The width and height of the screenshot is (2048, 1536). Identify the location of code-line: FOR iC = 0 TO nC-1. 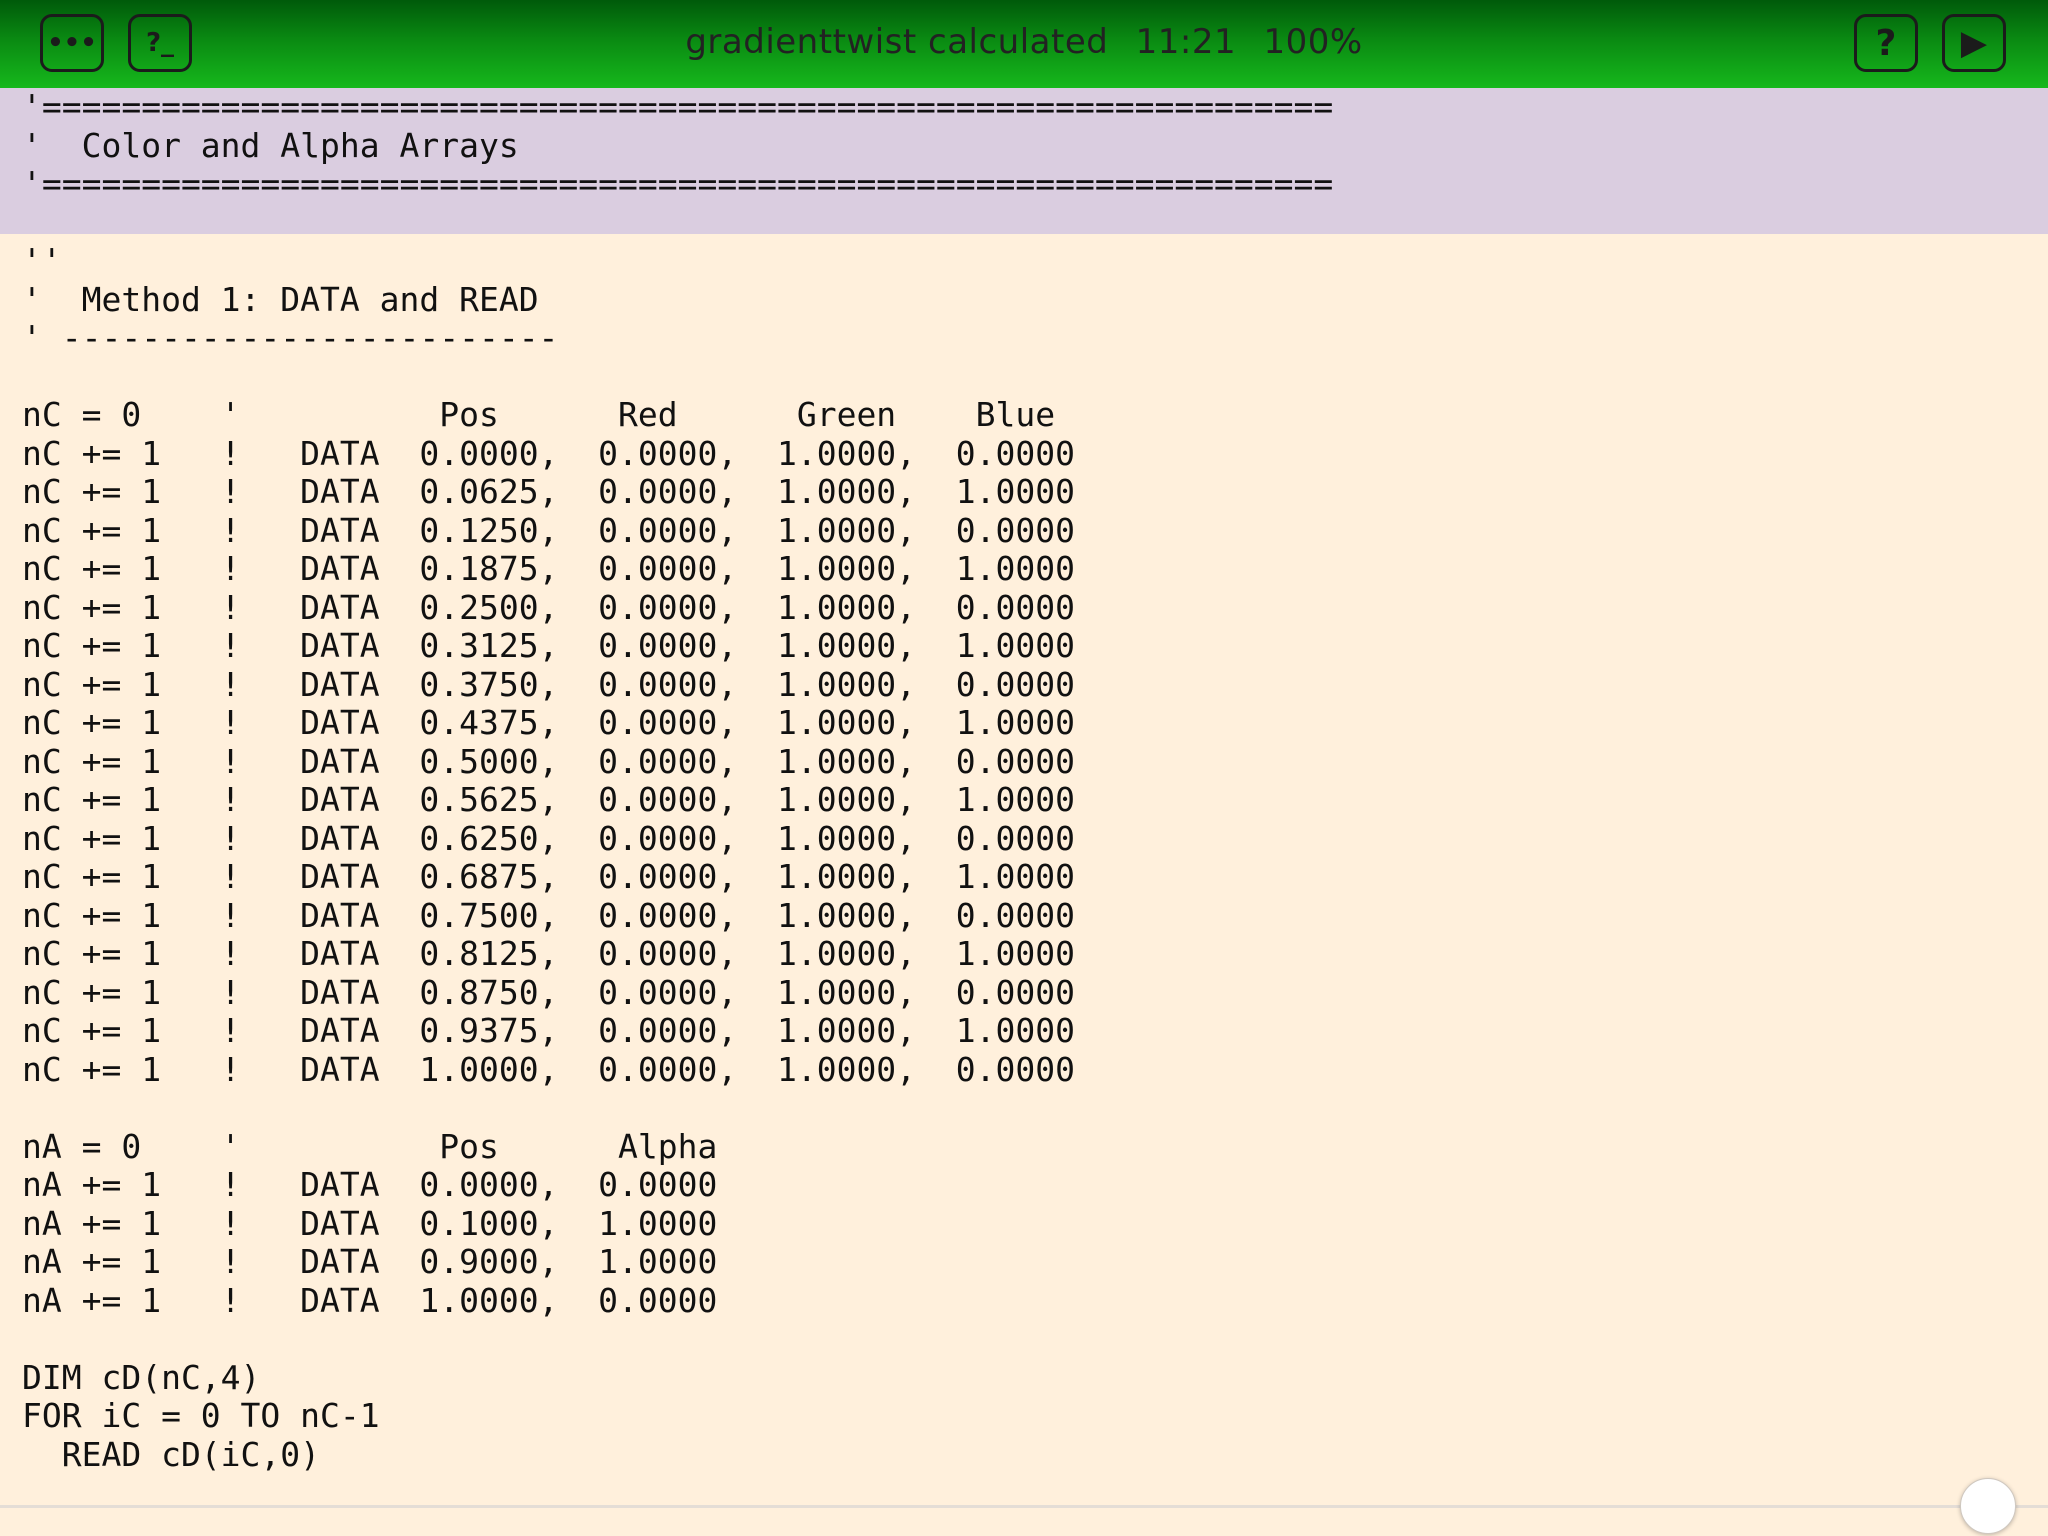
(677, 1416).